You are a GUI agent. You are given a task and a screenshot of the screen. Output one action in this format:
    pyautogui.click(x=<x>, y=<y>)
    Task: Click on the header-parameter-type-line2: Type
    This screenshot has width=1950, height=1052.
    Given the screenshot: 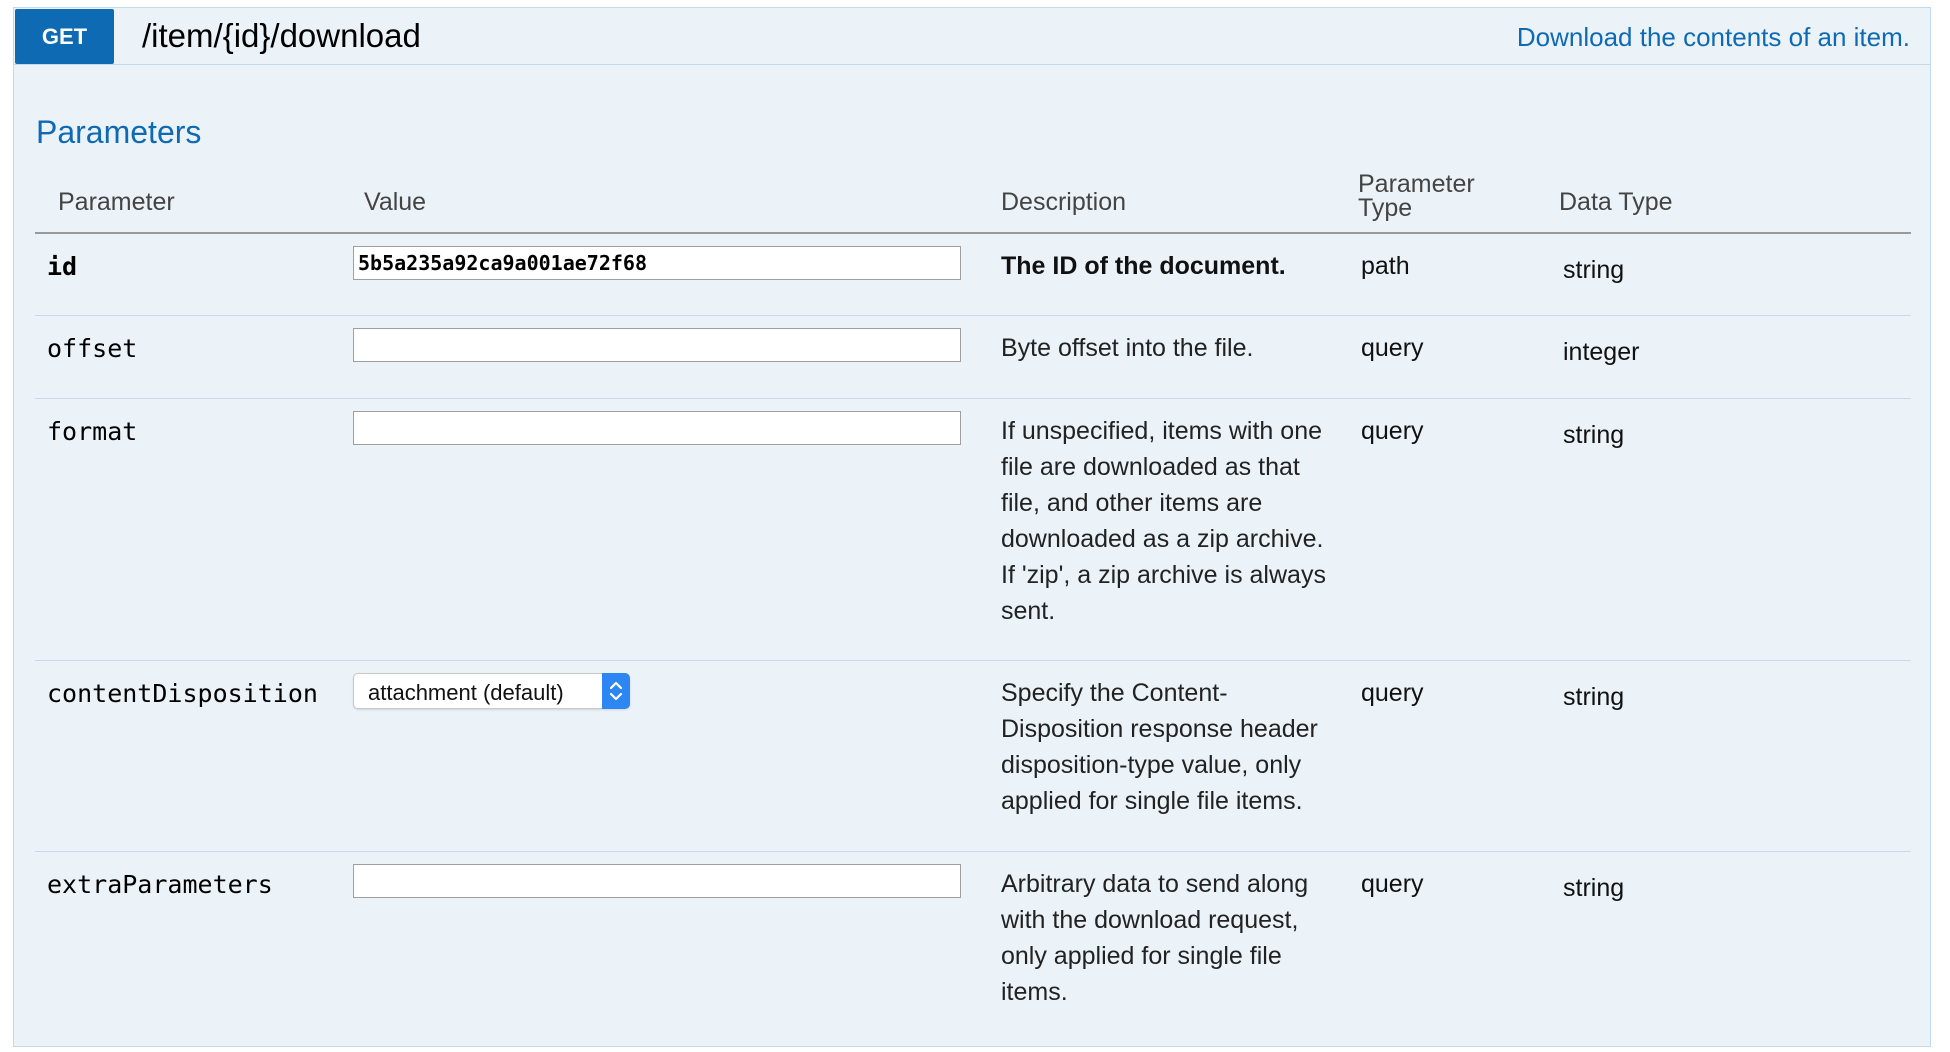 What is the action you would take?
    pyautogui.click(x=1385, y=208)
    